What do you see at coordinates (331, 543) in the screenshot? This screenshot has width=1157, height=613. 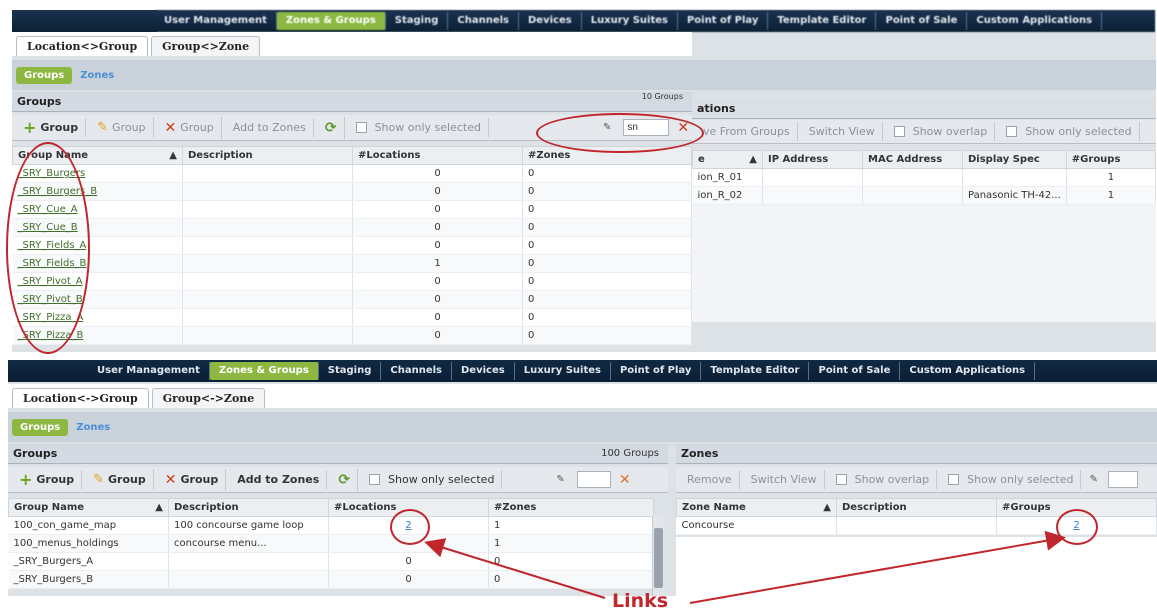 I see `table-row: 100_menus_holdings concourse menu... 1` at bounding box center [331, 543].